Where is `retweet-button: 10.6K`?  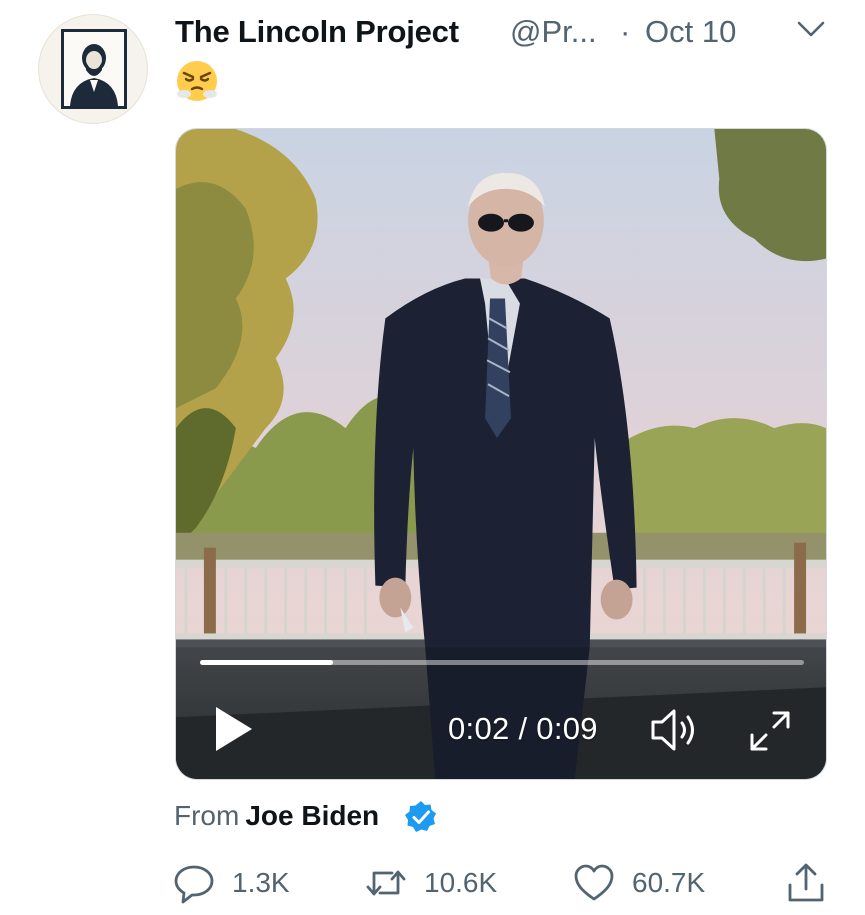
retweet-button: 10.6K is located at coordinates (430, 883).